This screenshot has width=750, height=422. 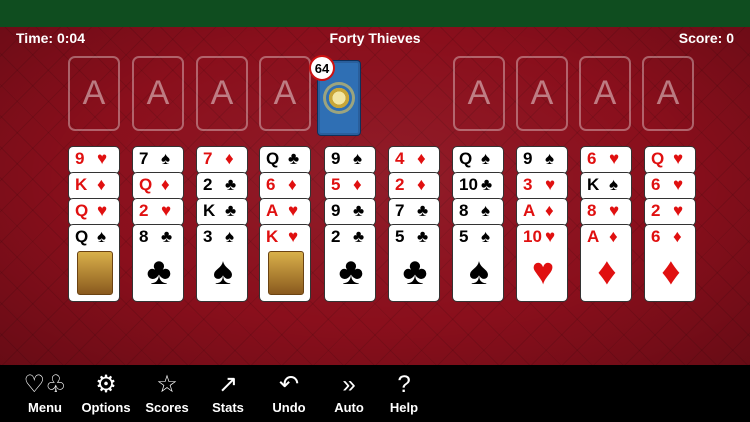 I want to click on playing-card: Q ♣, so click(x=285, y=160).